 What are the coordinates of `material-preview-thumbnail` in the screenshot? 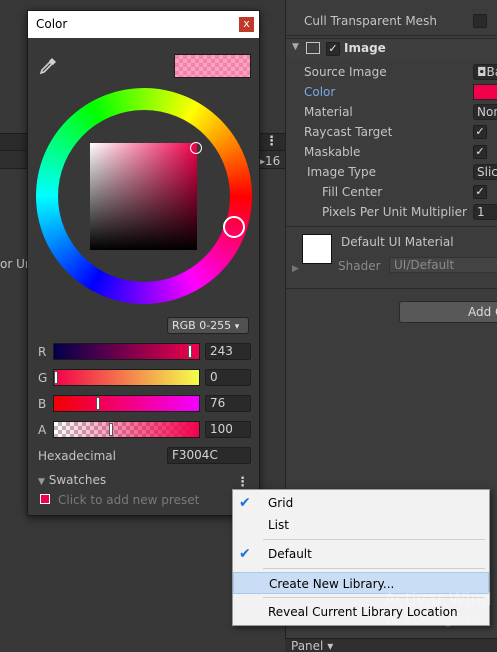 It's located at (317, 249).